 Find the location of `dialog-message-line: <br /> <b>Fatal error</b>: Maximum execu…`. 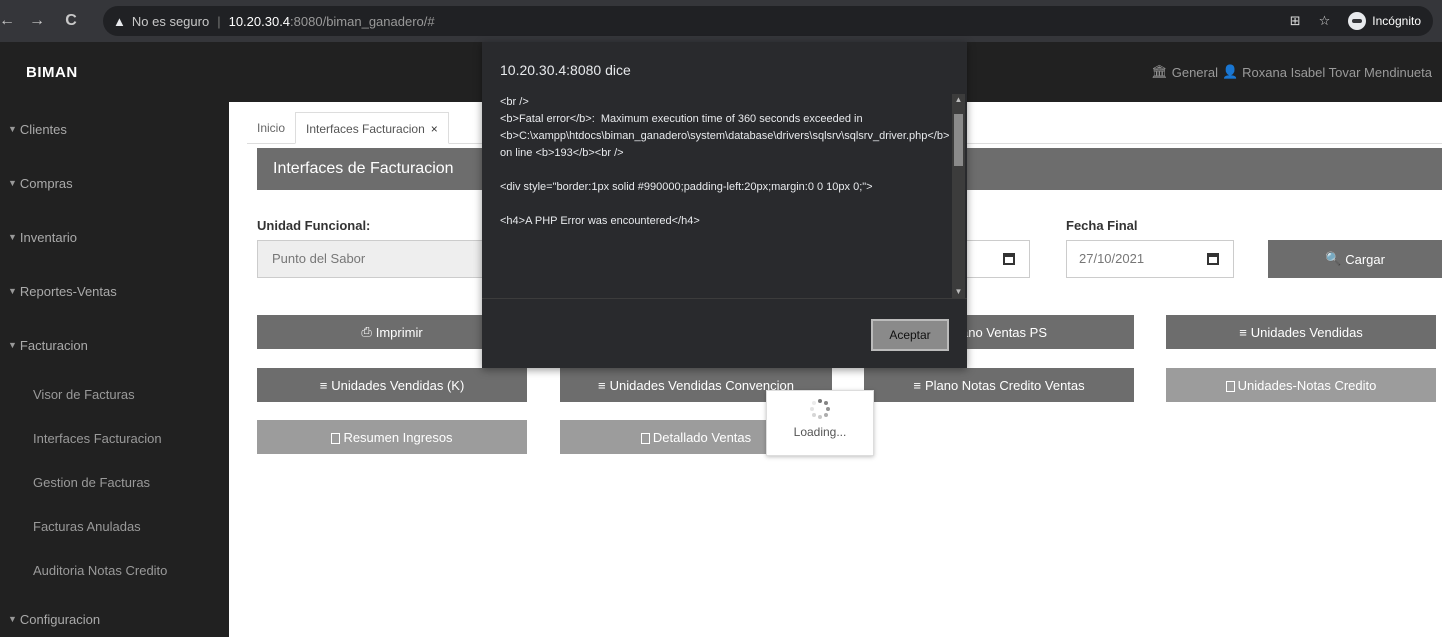

dialog-message-line: <br /> <b>Fatal error</b>: Maximum execu… is located at coordinates (725, 127).